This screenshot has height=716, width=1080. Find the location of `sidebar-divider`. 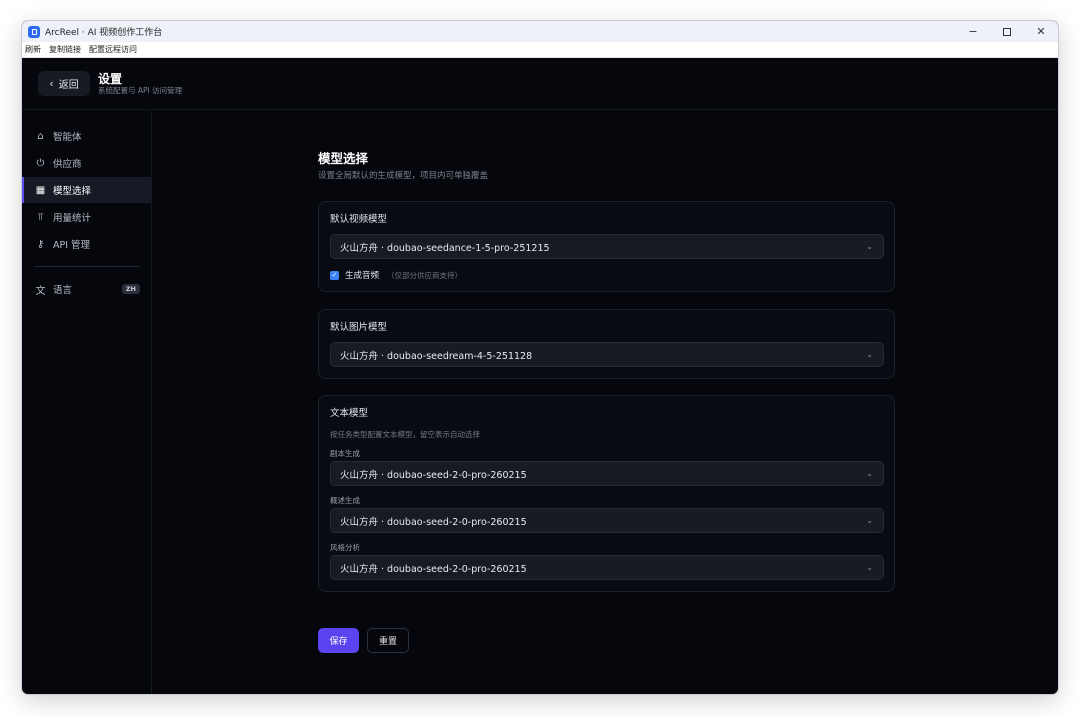

sidebar-divider is located at coordinates (87, 266).